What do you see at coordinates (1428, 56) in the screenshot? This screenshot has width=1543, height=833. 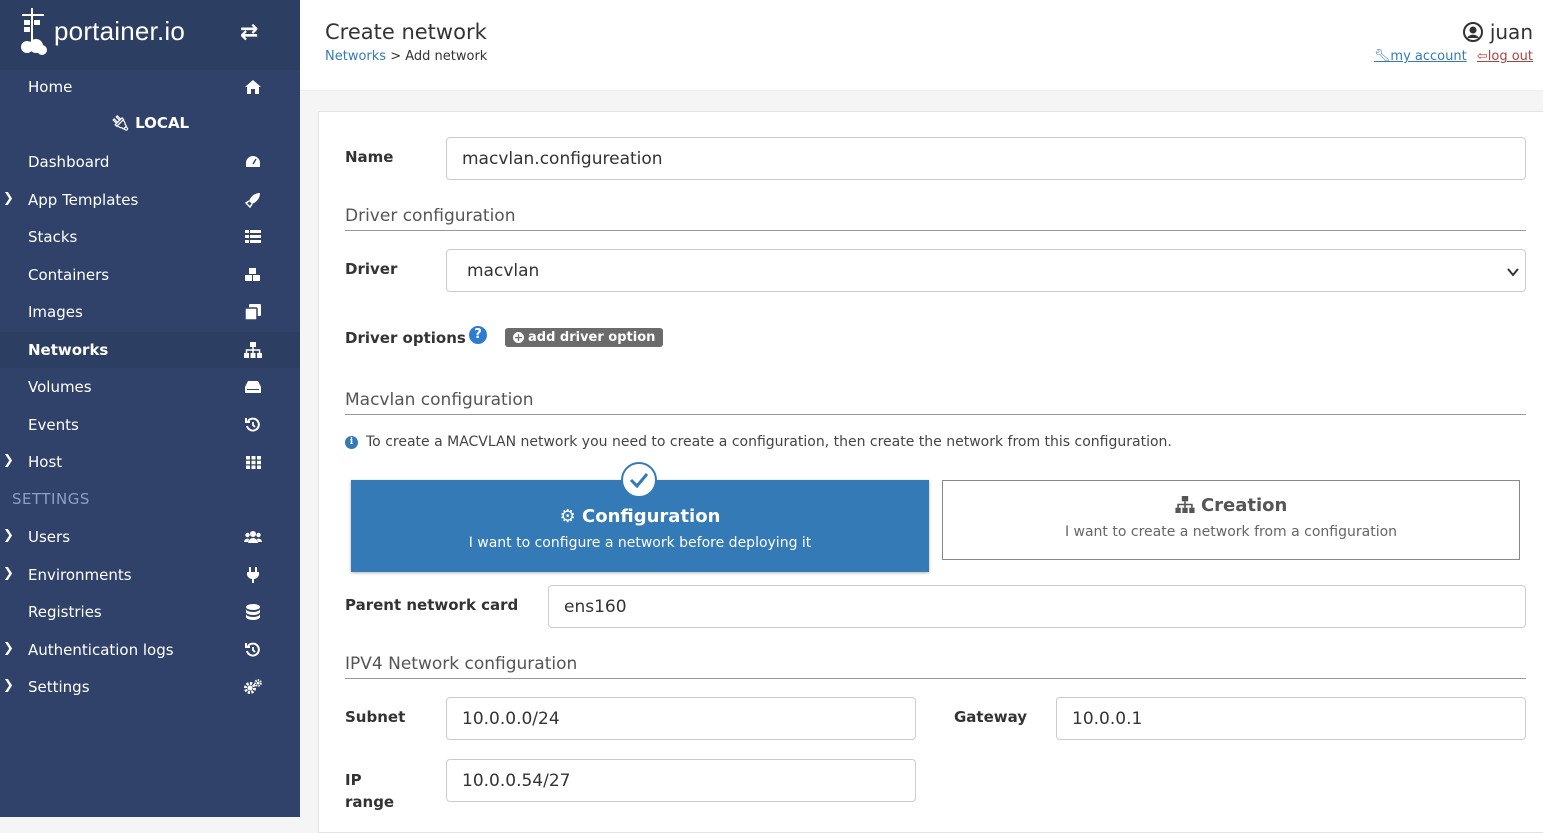 I see `my-account-label: my account` at bounding box center [1428, 56].